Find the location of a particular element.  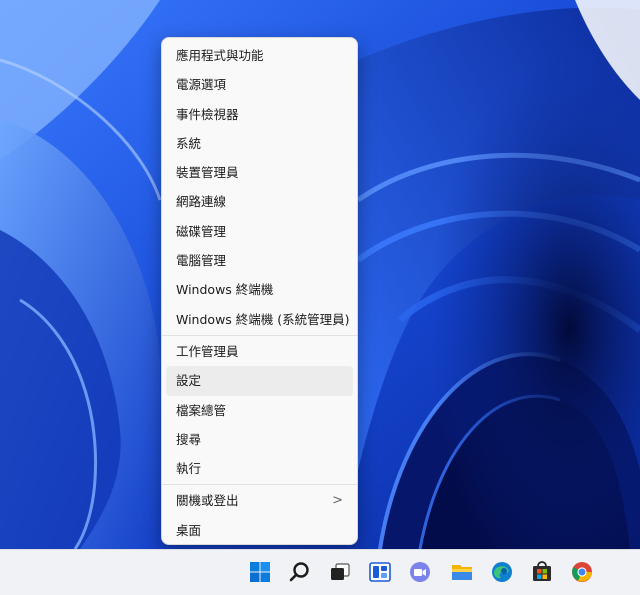

menu-group-power: 關機或登出 > 桌面 is located at coordinates (259, 515).